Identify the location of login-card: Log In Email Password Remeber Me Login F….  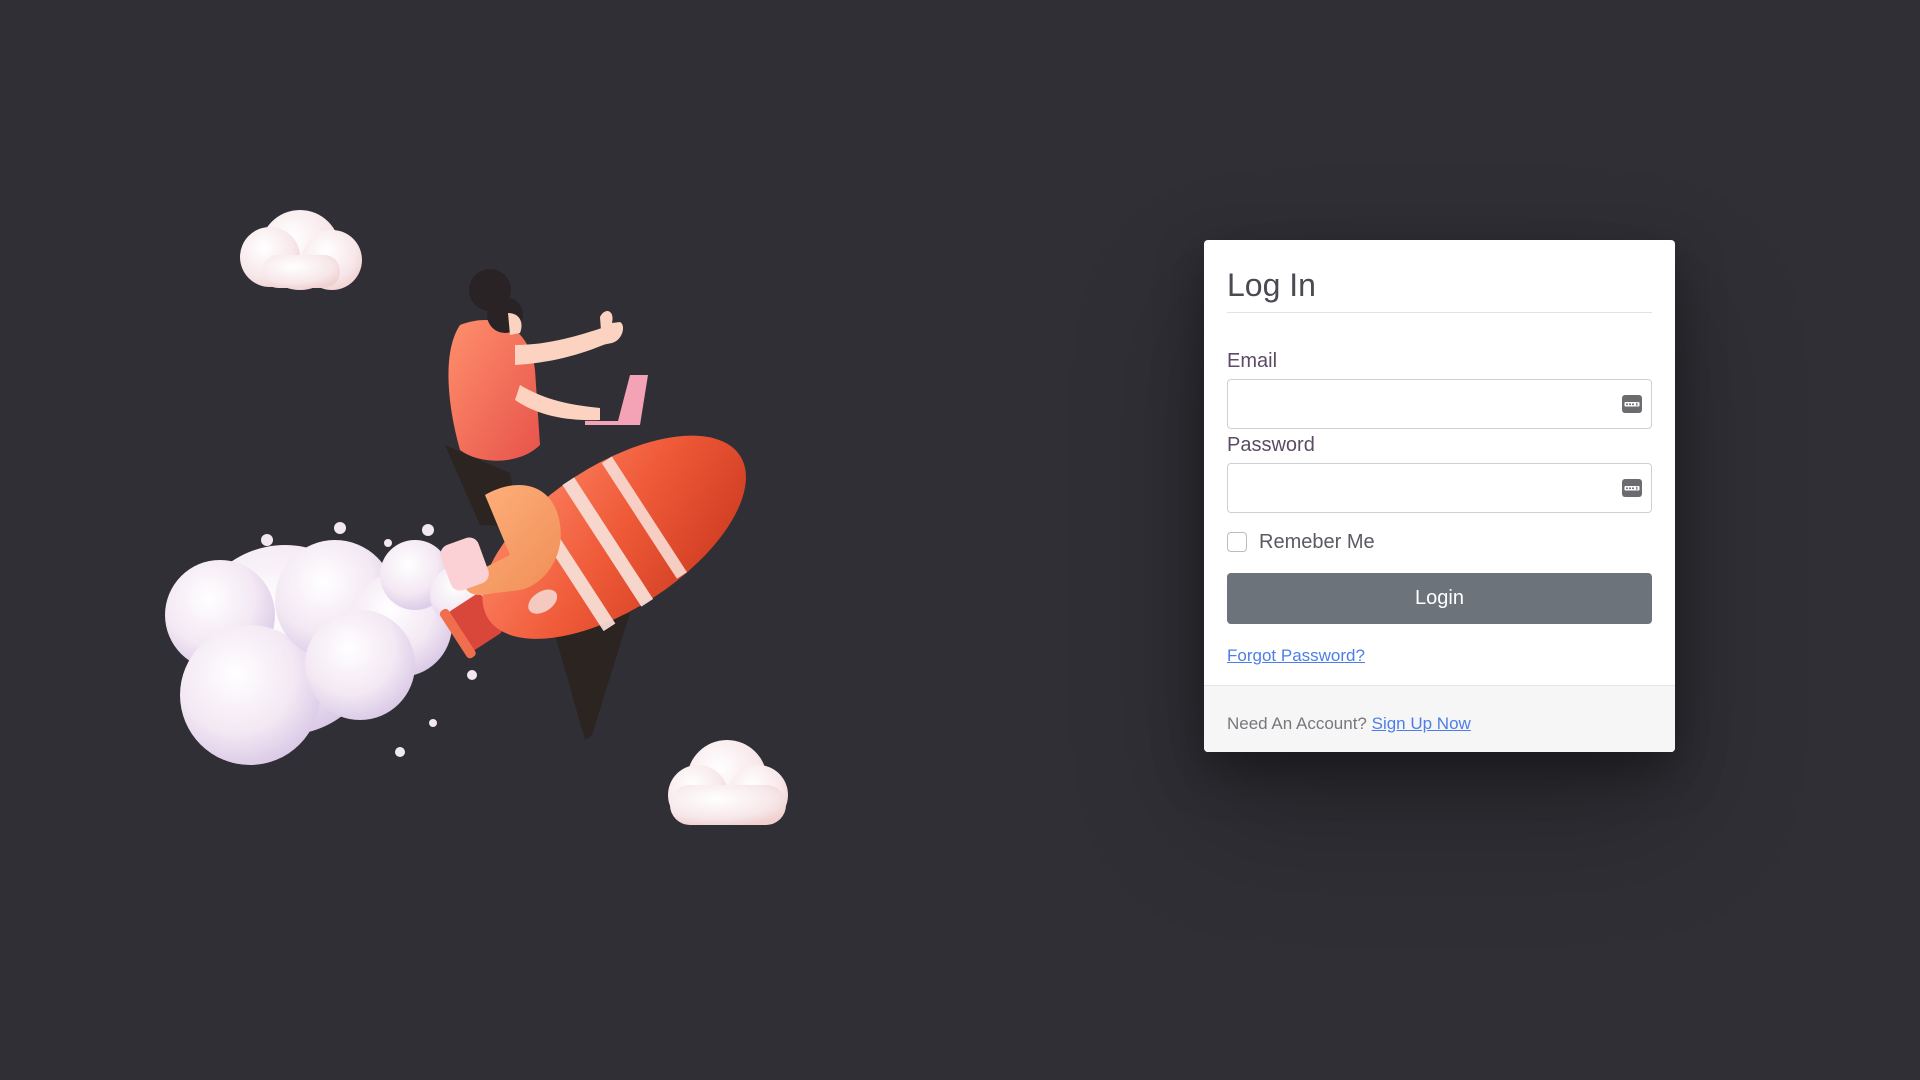
(1439, 496).